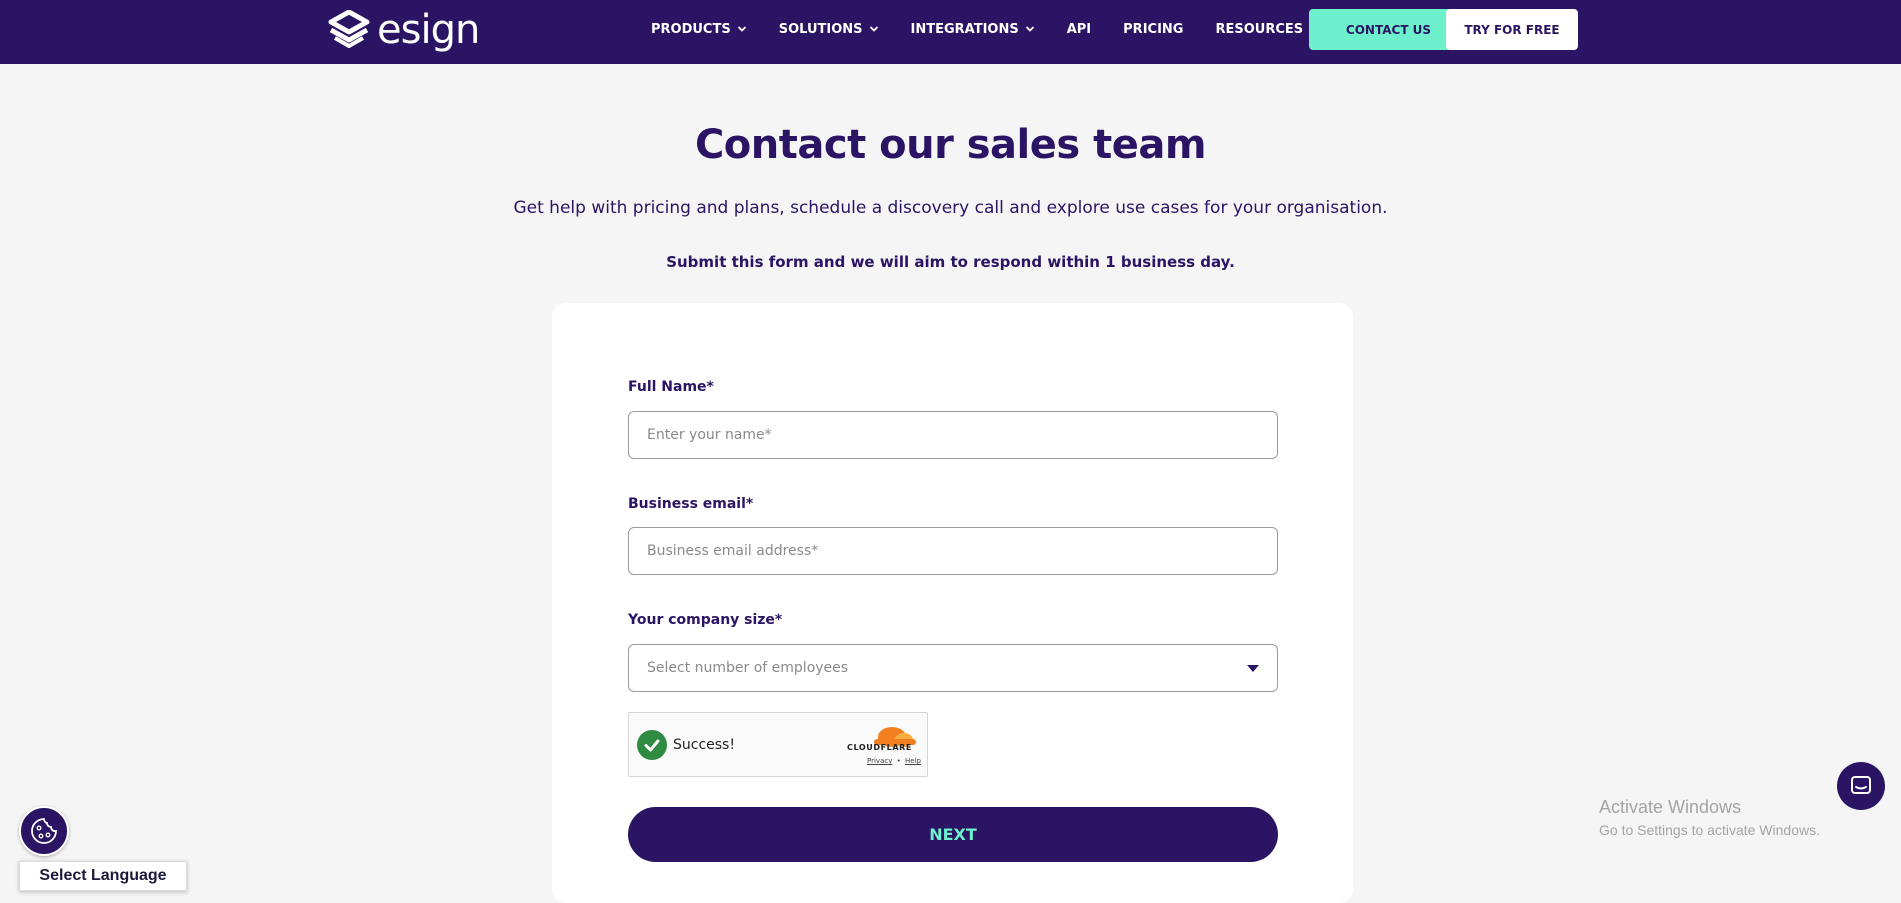 This screenshot has width=1901, height=903. Describe the element at coordinates (671, 387) in the screenshot. I see `full-name-label: Full Name*` at that location.